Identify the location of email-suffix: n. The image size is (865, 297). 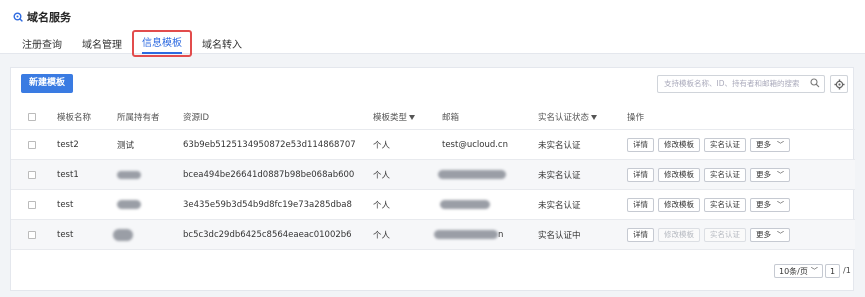
(501, 234).